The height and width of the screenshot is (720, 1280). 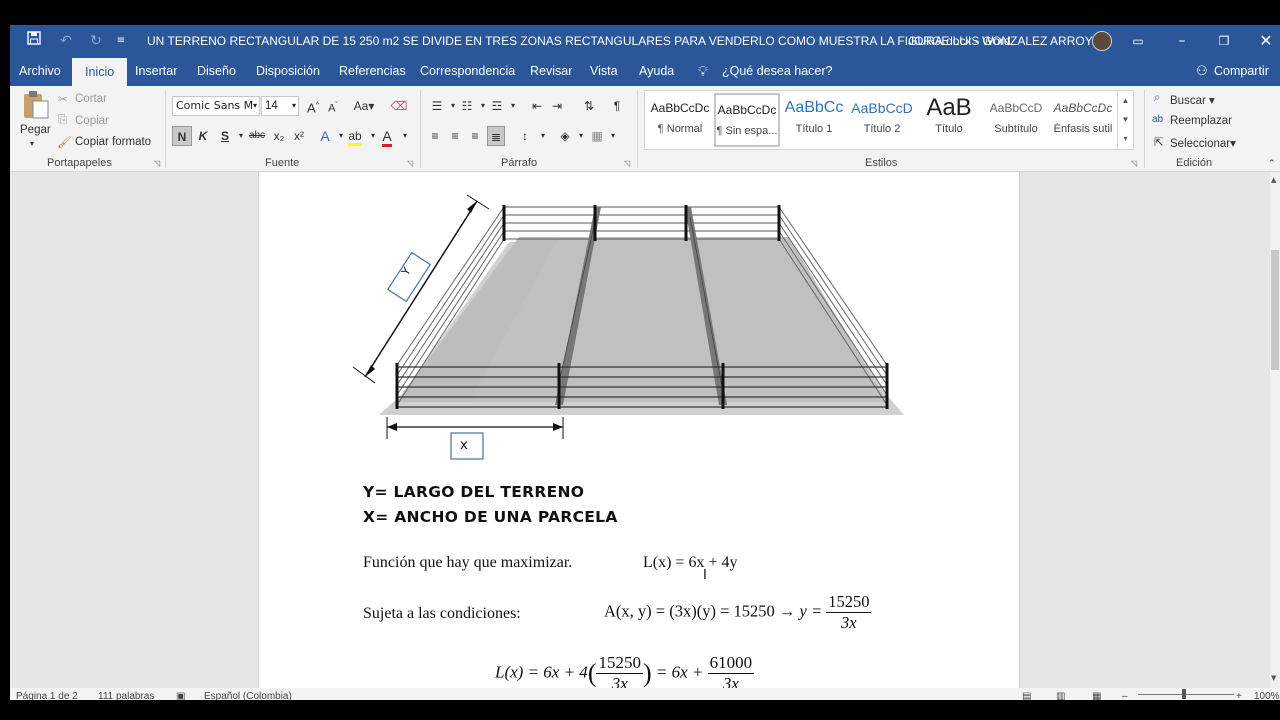 What do you see at coordinates (475, 136) in the screenshot?
I see `align-right-icon: ≡` at bounding box center [475, 136].